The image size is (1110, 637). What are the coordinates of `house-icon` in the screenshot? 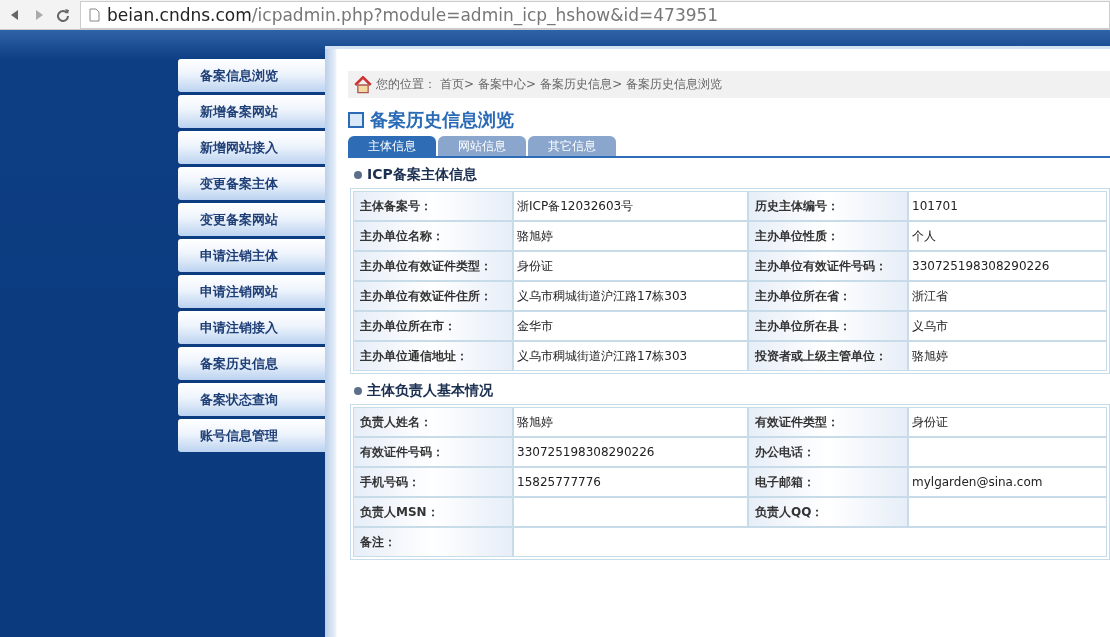 It's located at (363, 84).